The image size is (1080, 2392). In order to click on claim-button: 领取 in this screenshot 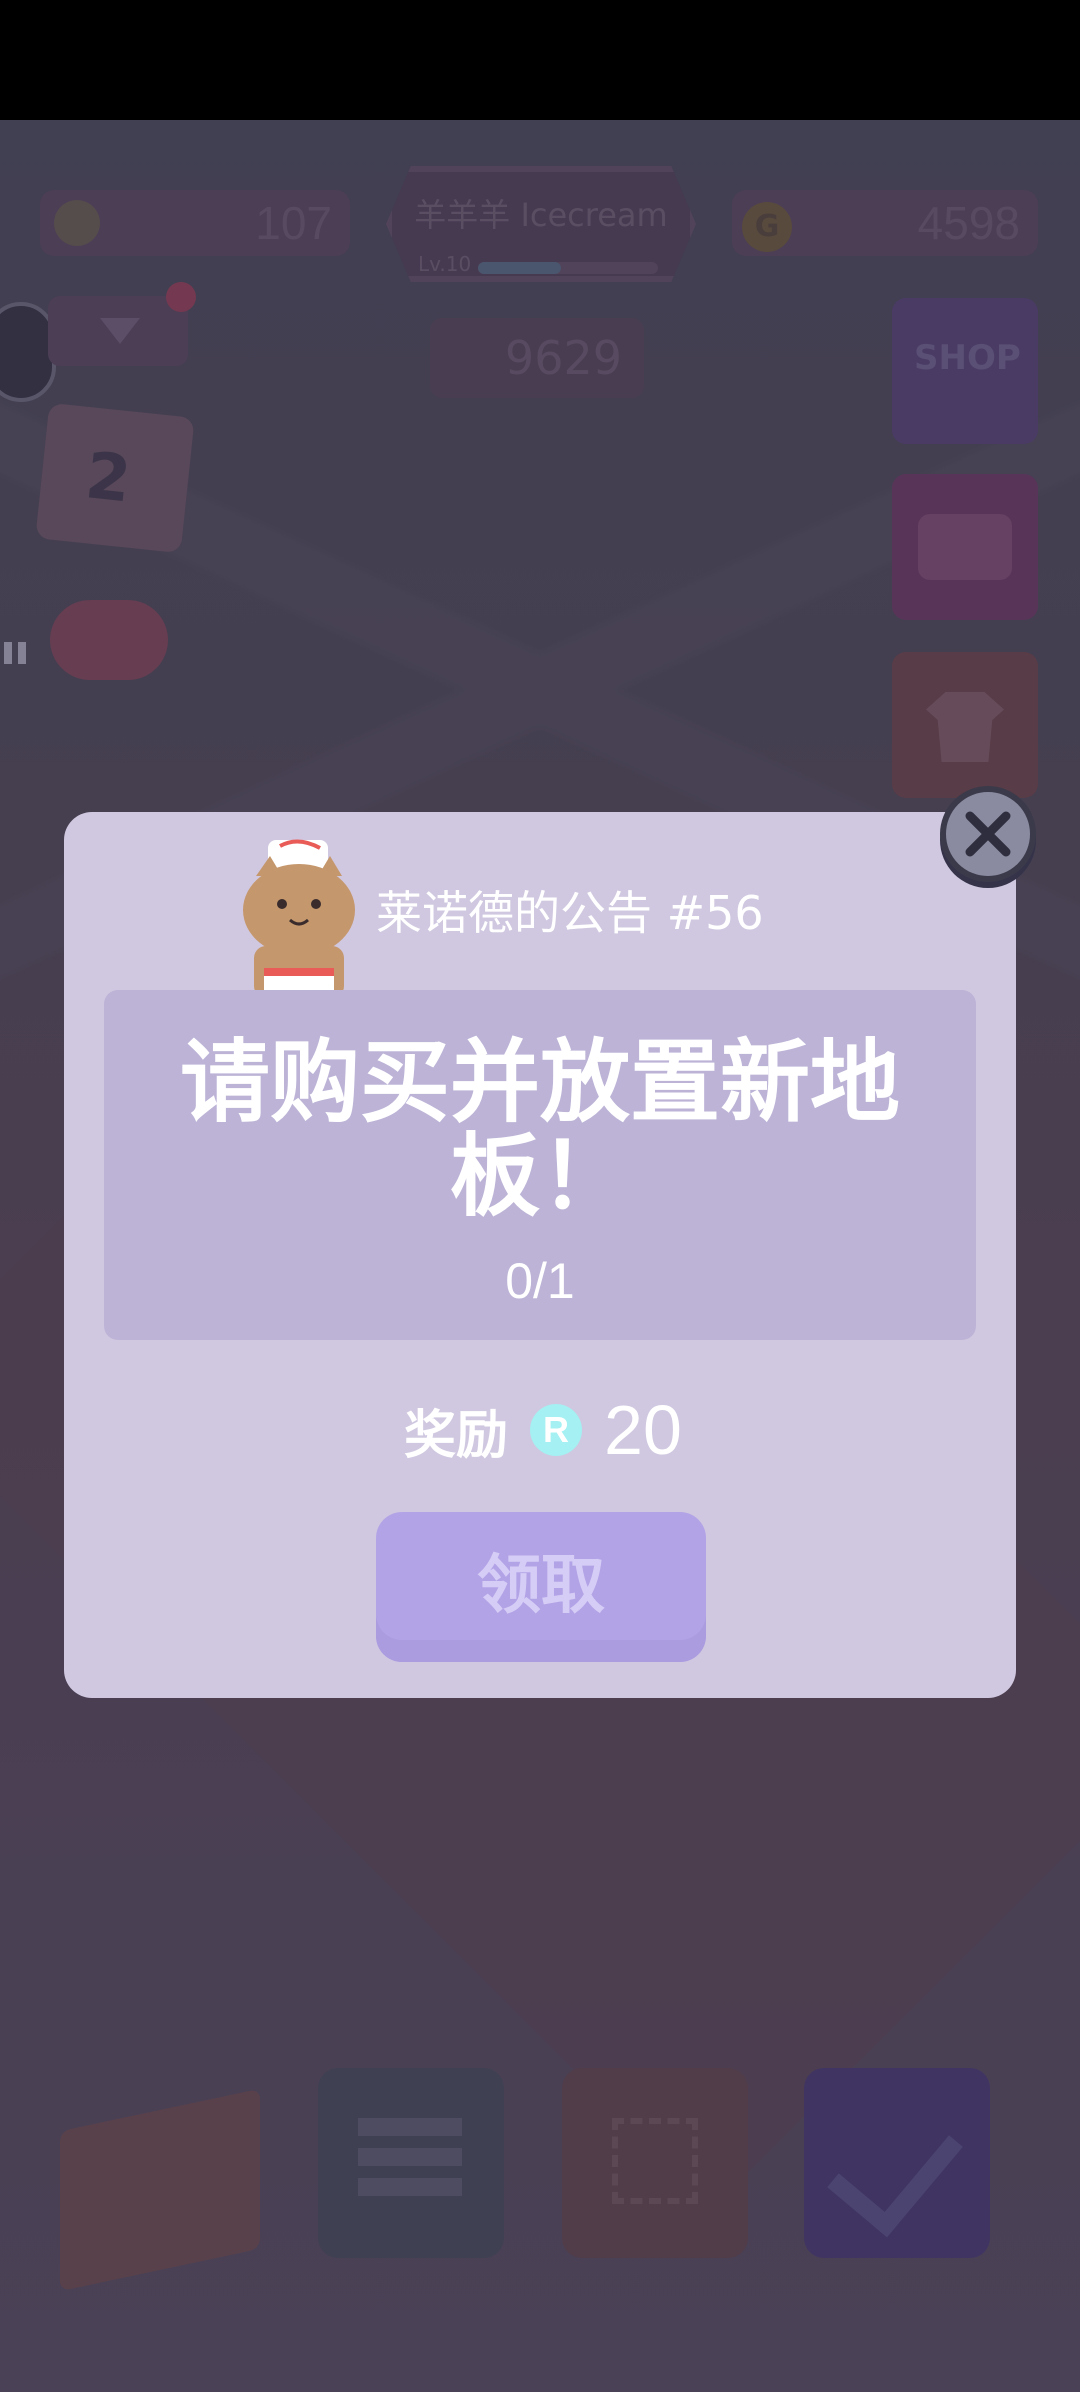, I will do `click(541, 1587)`.